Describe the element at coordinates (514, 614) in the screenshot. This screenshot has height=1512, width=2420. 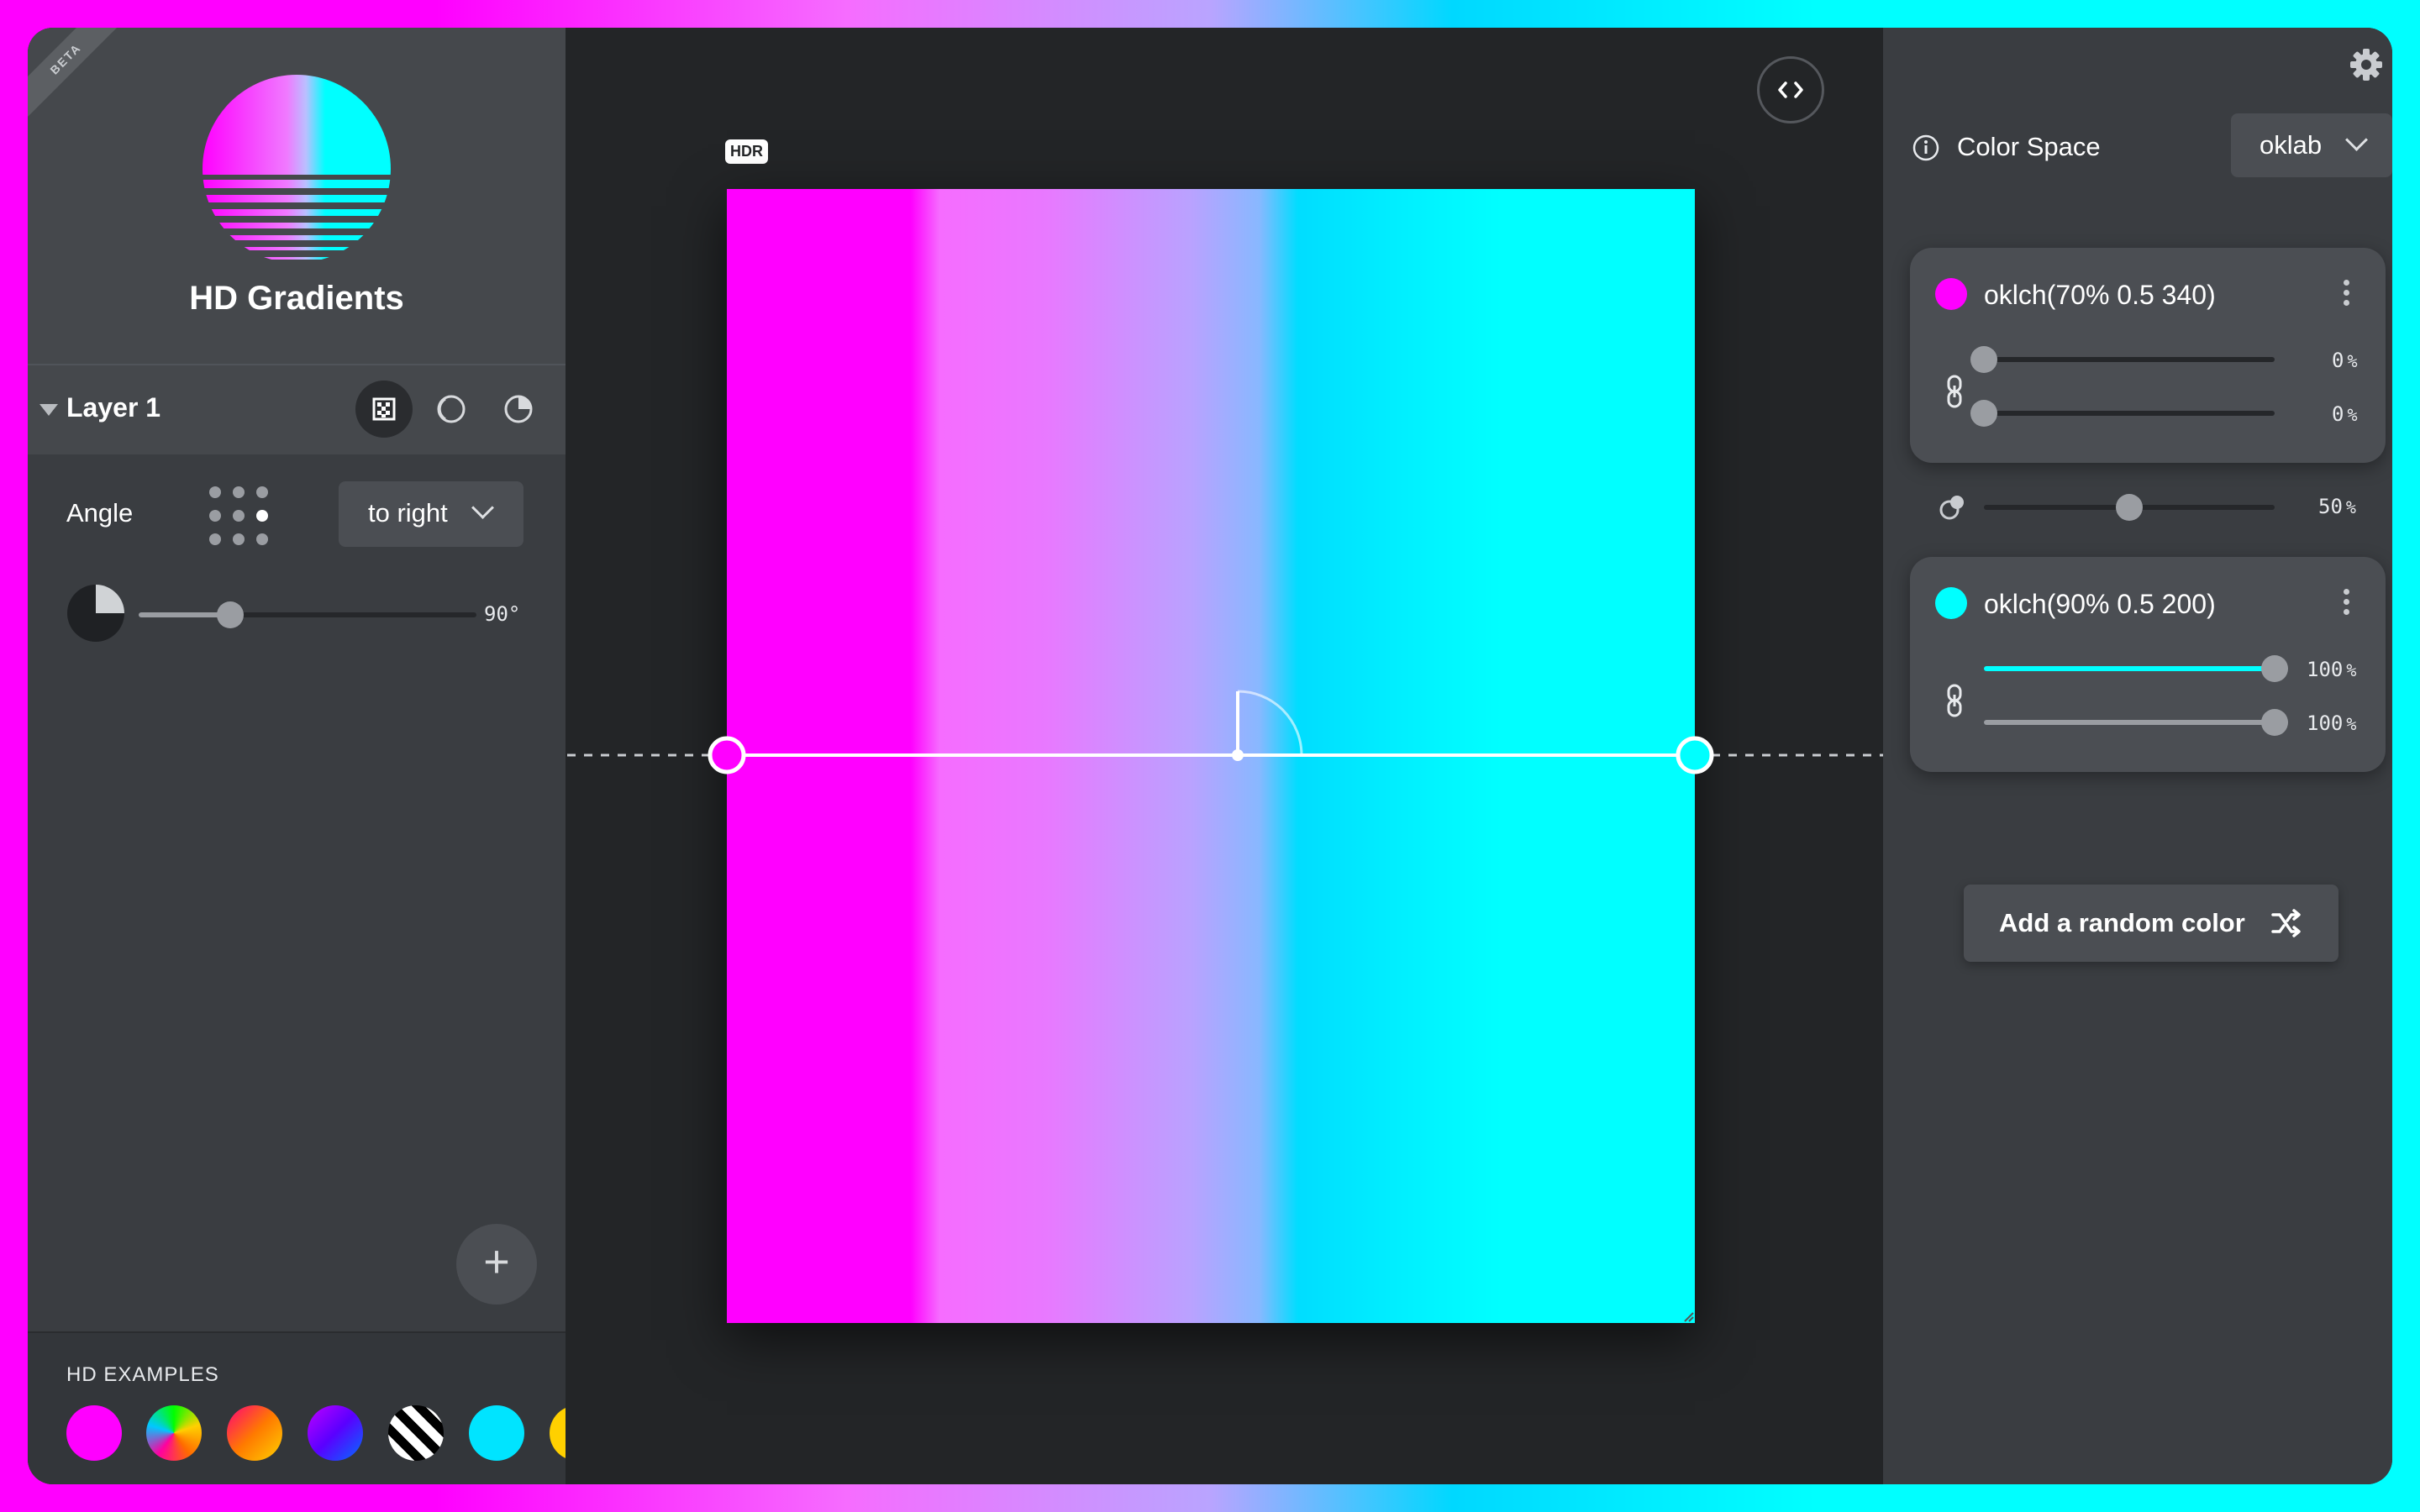
I see `angle-unit: °` at that location.